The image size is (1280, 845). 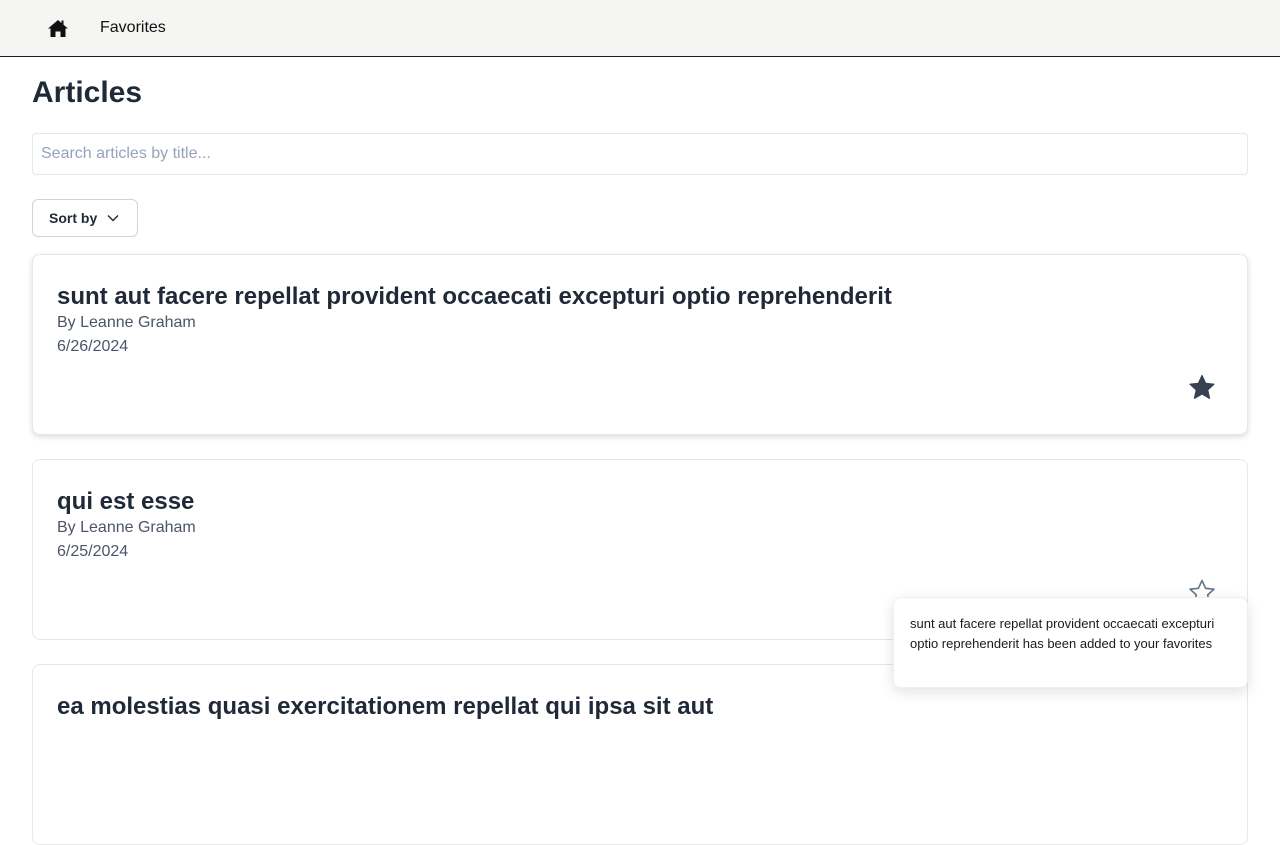 I want to click on home-button, so click(x=58, y=28).